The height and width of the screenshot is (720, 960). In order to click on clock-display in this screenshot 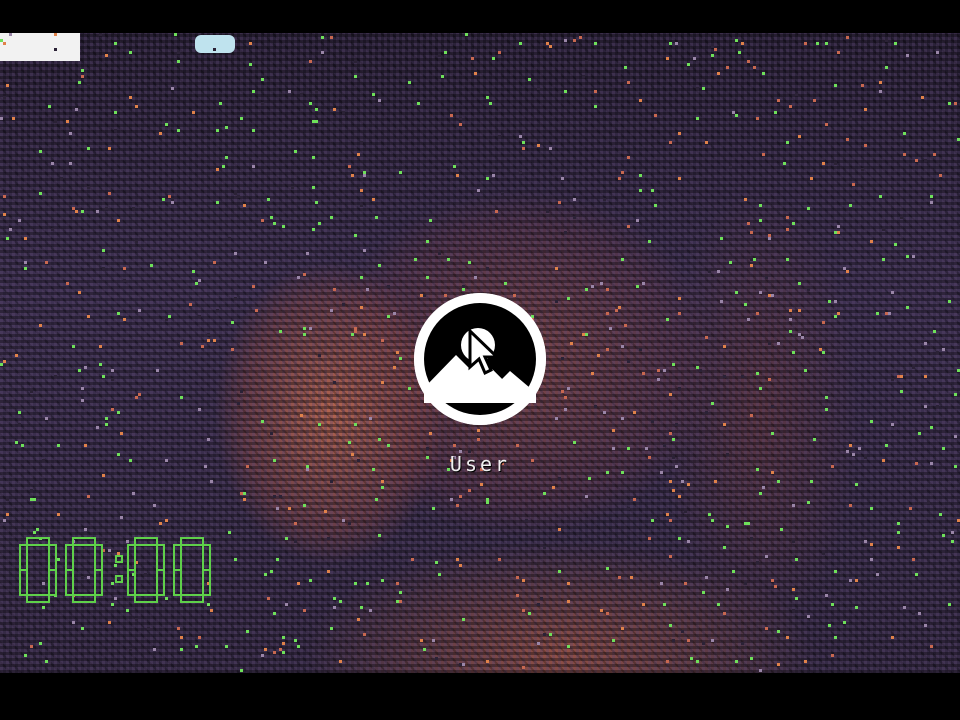, I will do `click(115, 570)`.